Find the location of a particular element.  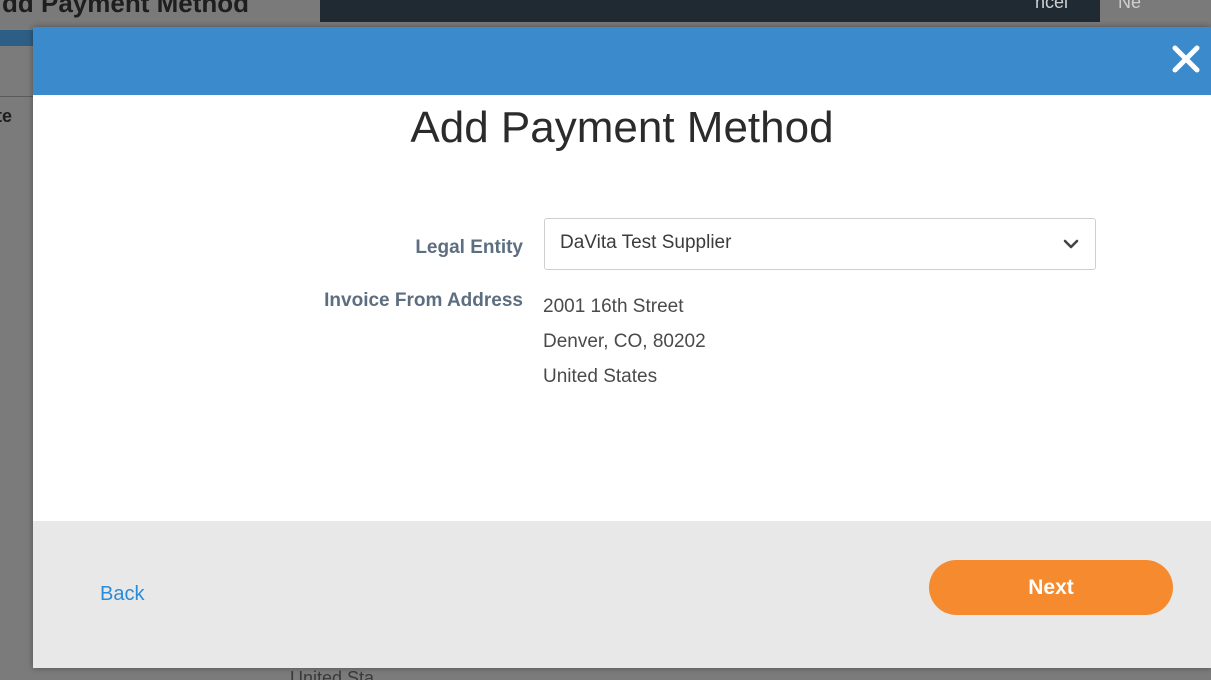

legal-entity-selected-value: DaVita Test Supplier is located at coordinates (646, 242).